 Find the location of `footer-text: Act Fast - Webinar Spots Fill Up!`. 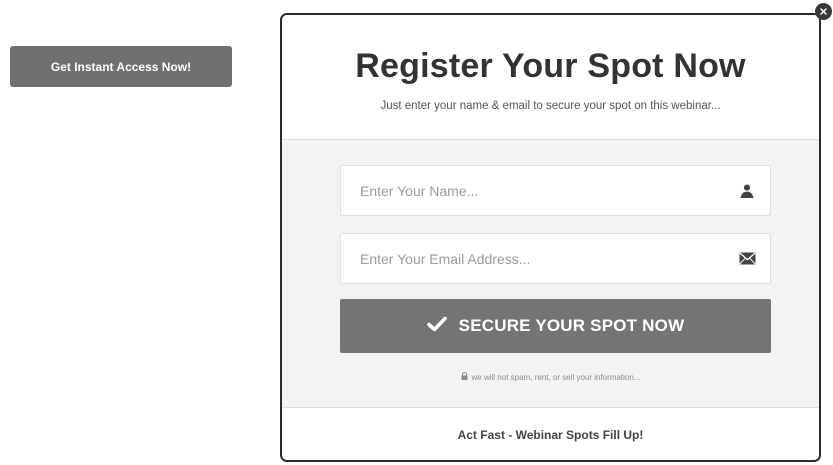

footer-text: Act Fast - Webinar Spots Fill Up! is located at coordinates (550, 435).